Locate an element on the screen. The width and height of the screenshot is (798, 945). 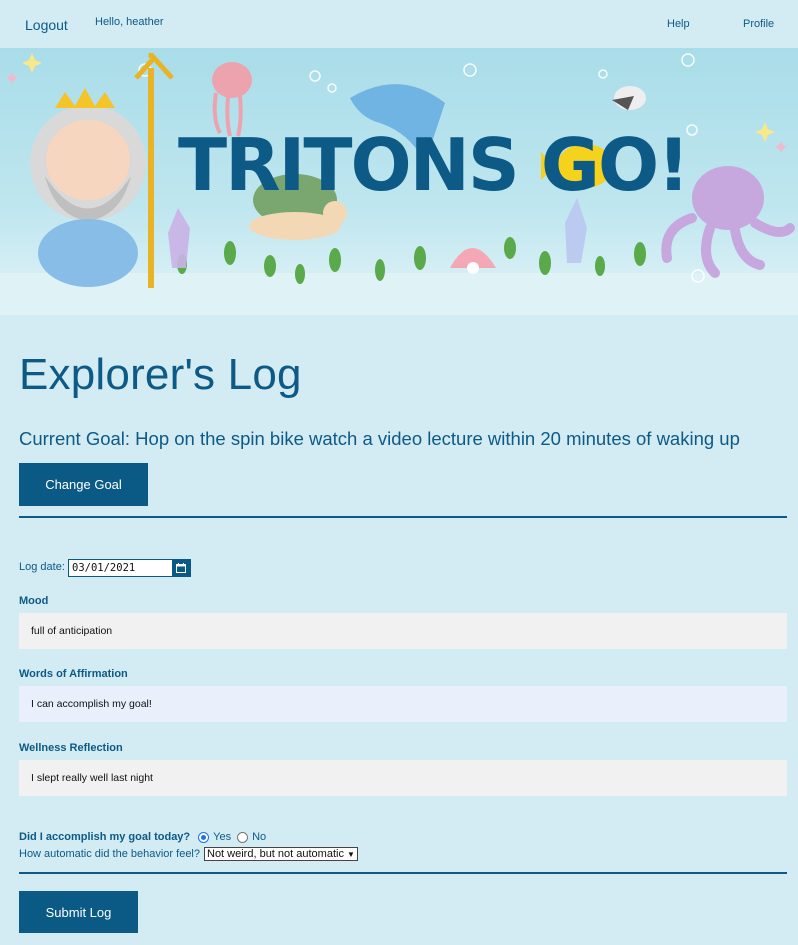
wellness-label: Wellness Reflection is located at coordinates (71, 748).